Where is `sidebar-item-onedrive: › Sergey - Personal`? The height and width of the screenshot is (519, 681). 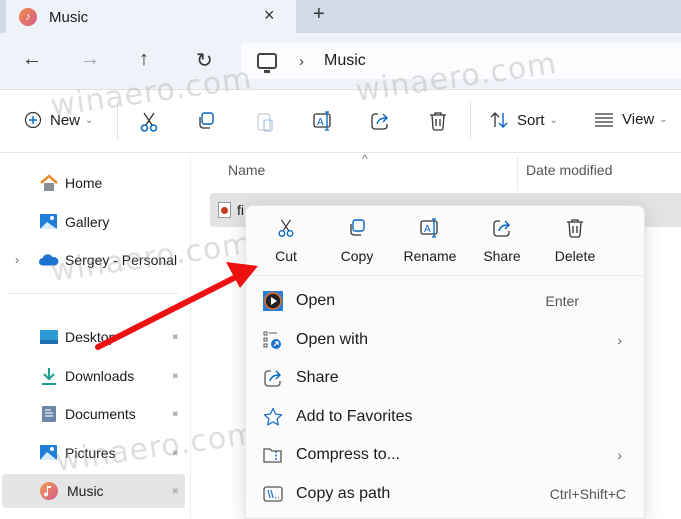 sidebar-item-onedrive: › Sergey - Personal is located at coordinates (93, 260).